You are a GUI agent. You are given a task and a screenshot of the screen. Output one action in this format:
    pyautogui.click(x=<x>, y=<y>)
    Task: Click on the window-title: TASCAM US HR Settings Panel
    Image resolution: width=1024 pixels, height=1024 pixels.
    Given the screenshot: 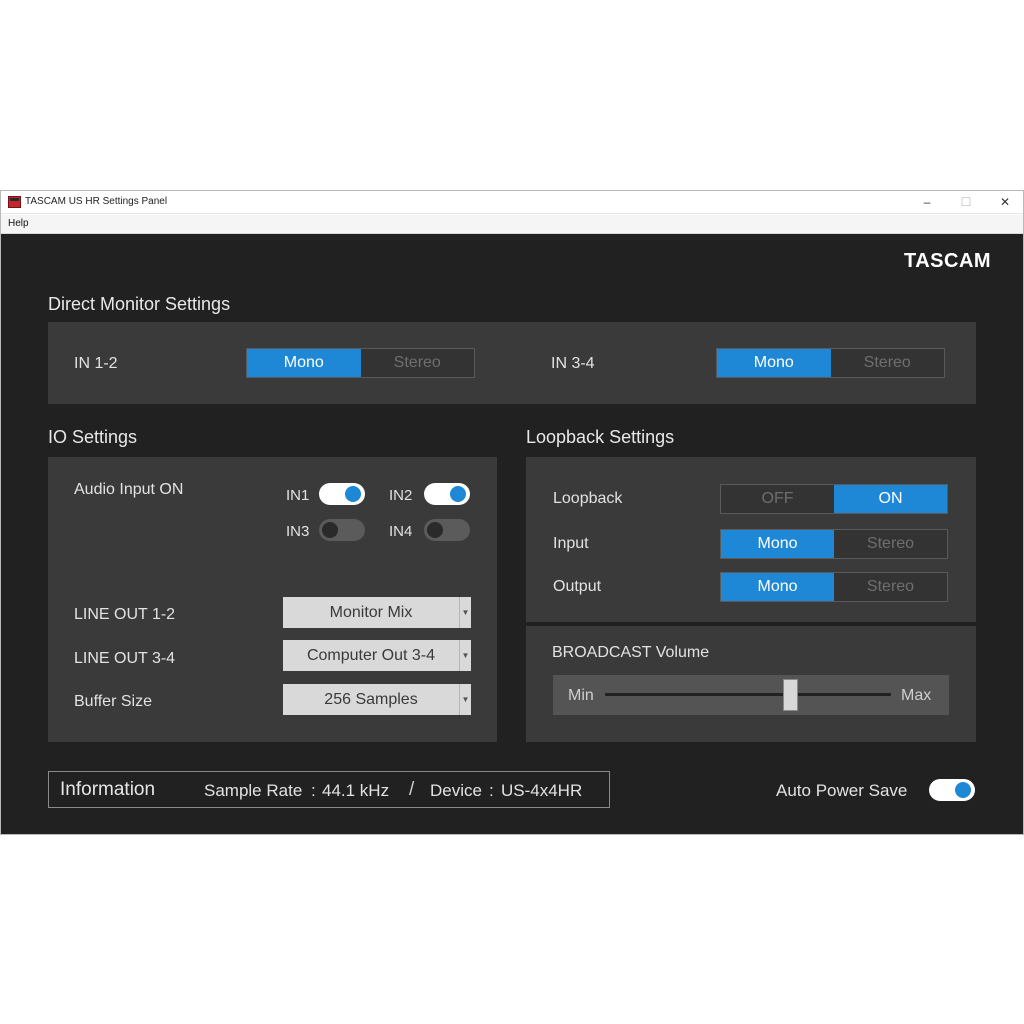 What is the action you would take?
    pyautogui.click(x=96, y=201)
    